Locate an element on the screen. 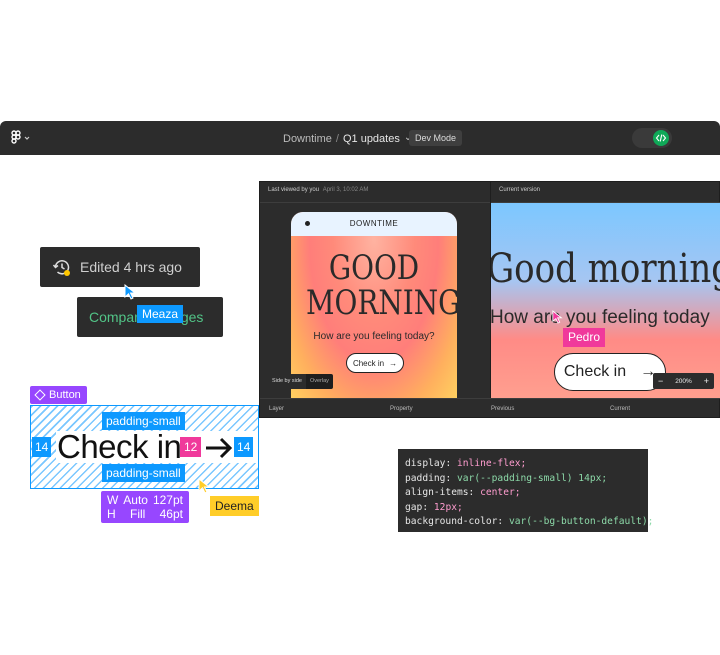 The image size is (720, 655). breadcrumb: Downtime / Q1 updates ⌄ is located at coordinates (347, 139).